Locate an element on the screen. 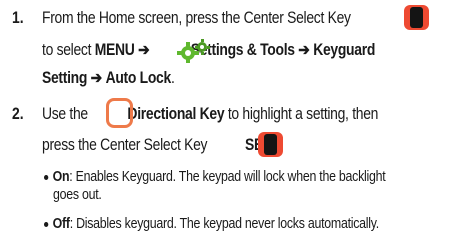 Image resolution: width=461 pixels, height=240 pixels. menu-label: MENU is located at coordinates (114, 50).